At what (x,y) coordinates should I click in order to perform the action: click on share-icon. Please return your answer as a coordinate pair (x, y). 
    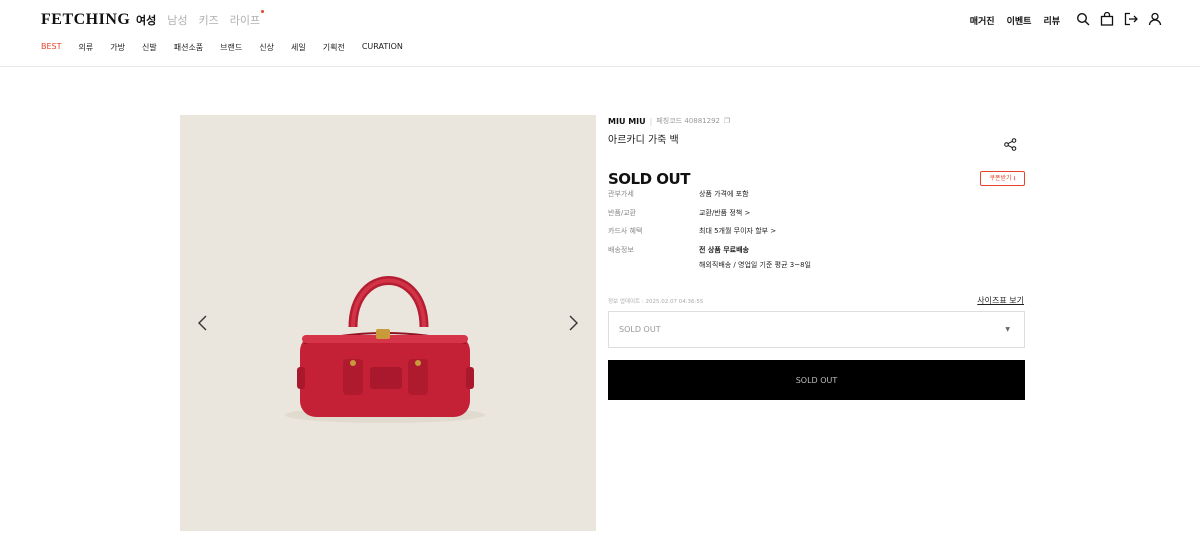
    Looking at the image, I should click on (1010, 144).